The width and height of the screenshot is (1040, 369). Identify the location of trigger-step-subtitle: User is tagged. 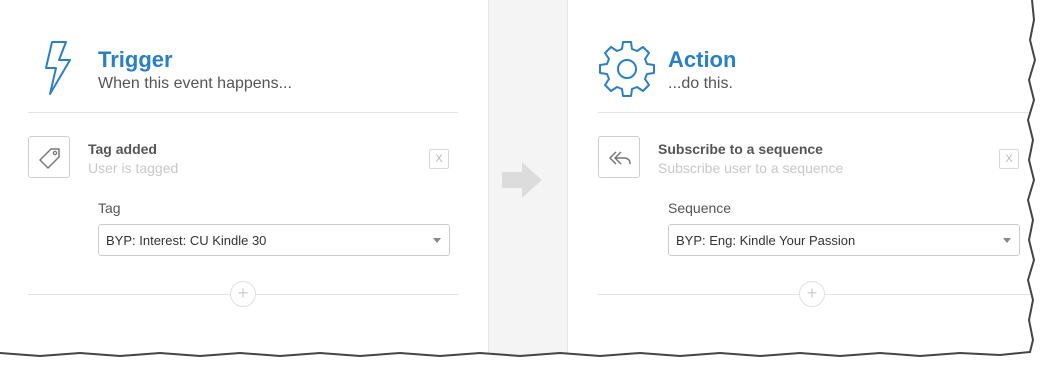
(133, 168).